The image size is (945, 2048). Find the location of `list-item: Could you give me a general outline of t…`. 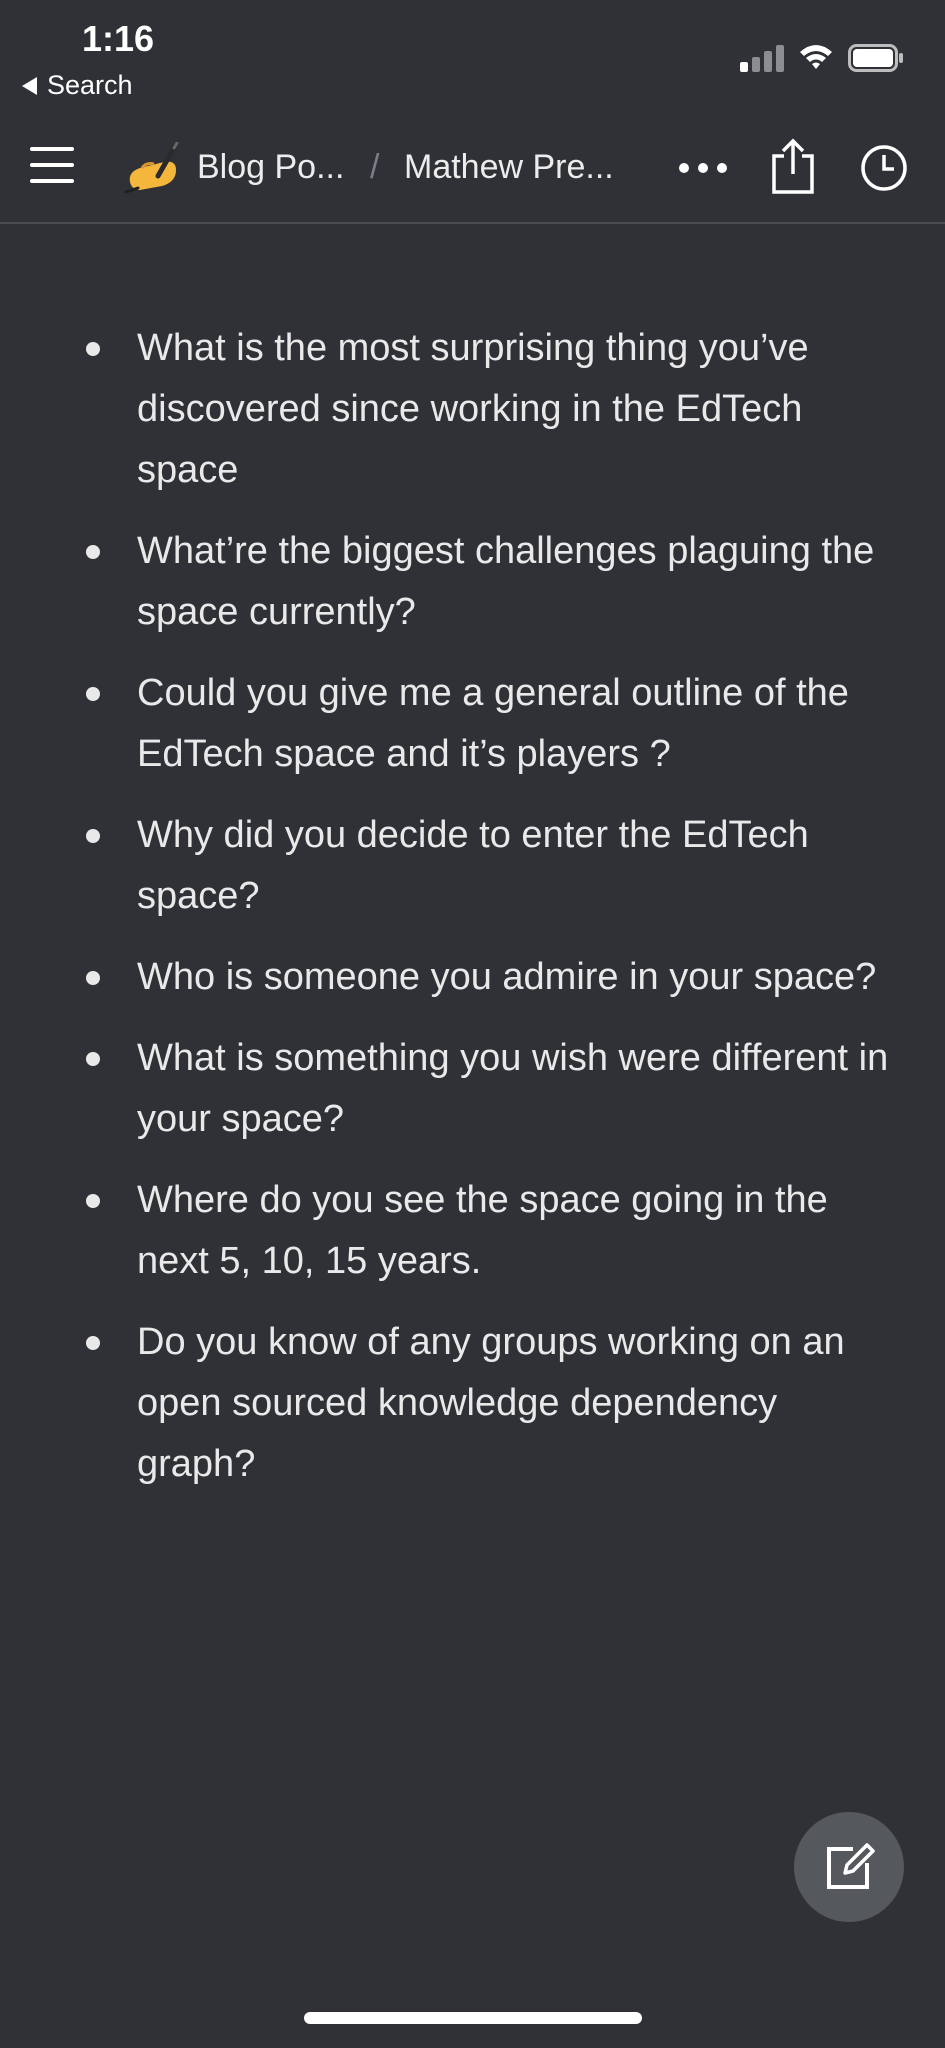

list-item: Could you give me a general outline of t… is located at coordinates (472, 724).